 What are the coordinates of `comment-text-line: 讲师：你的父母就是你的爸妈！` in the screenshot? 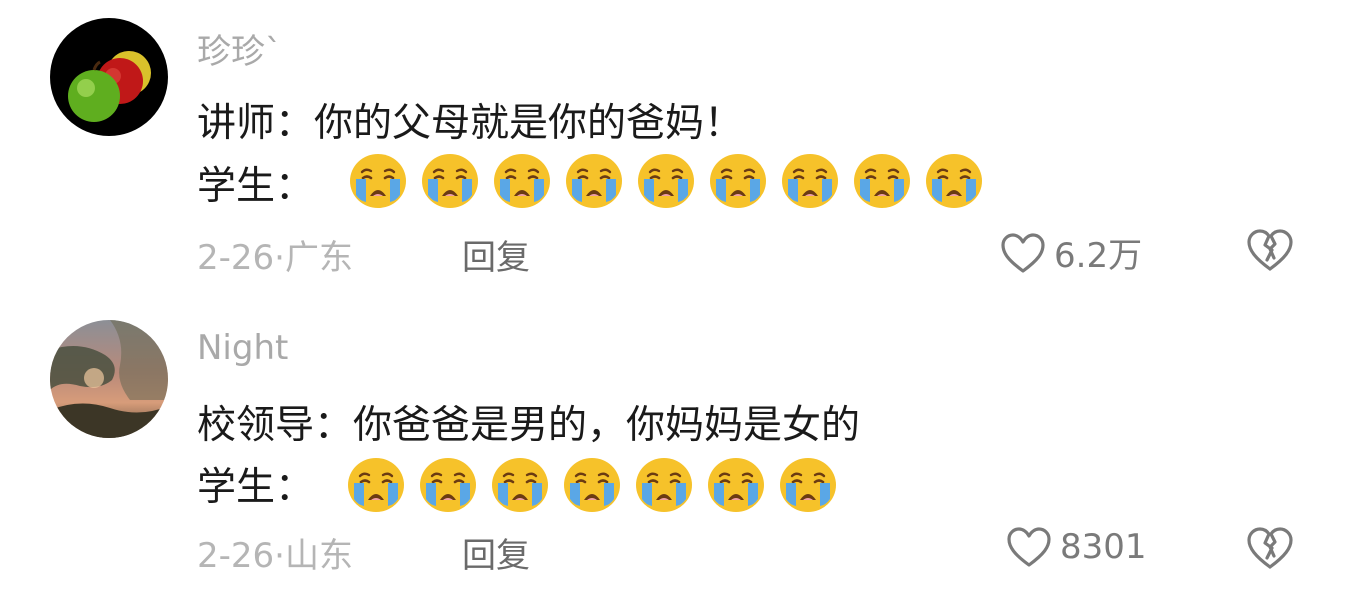 It's located at (470, 123).